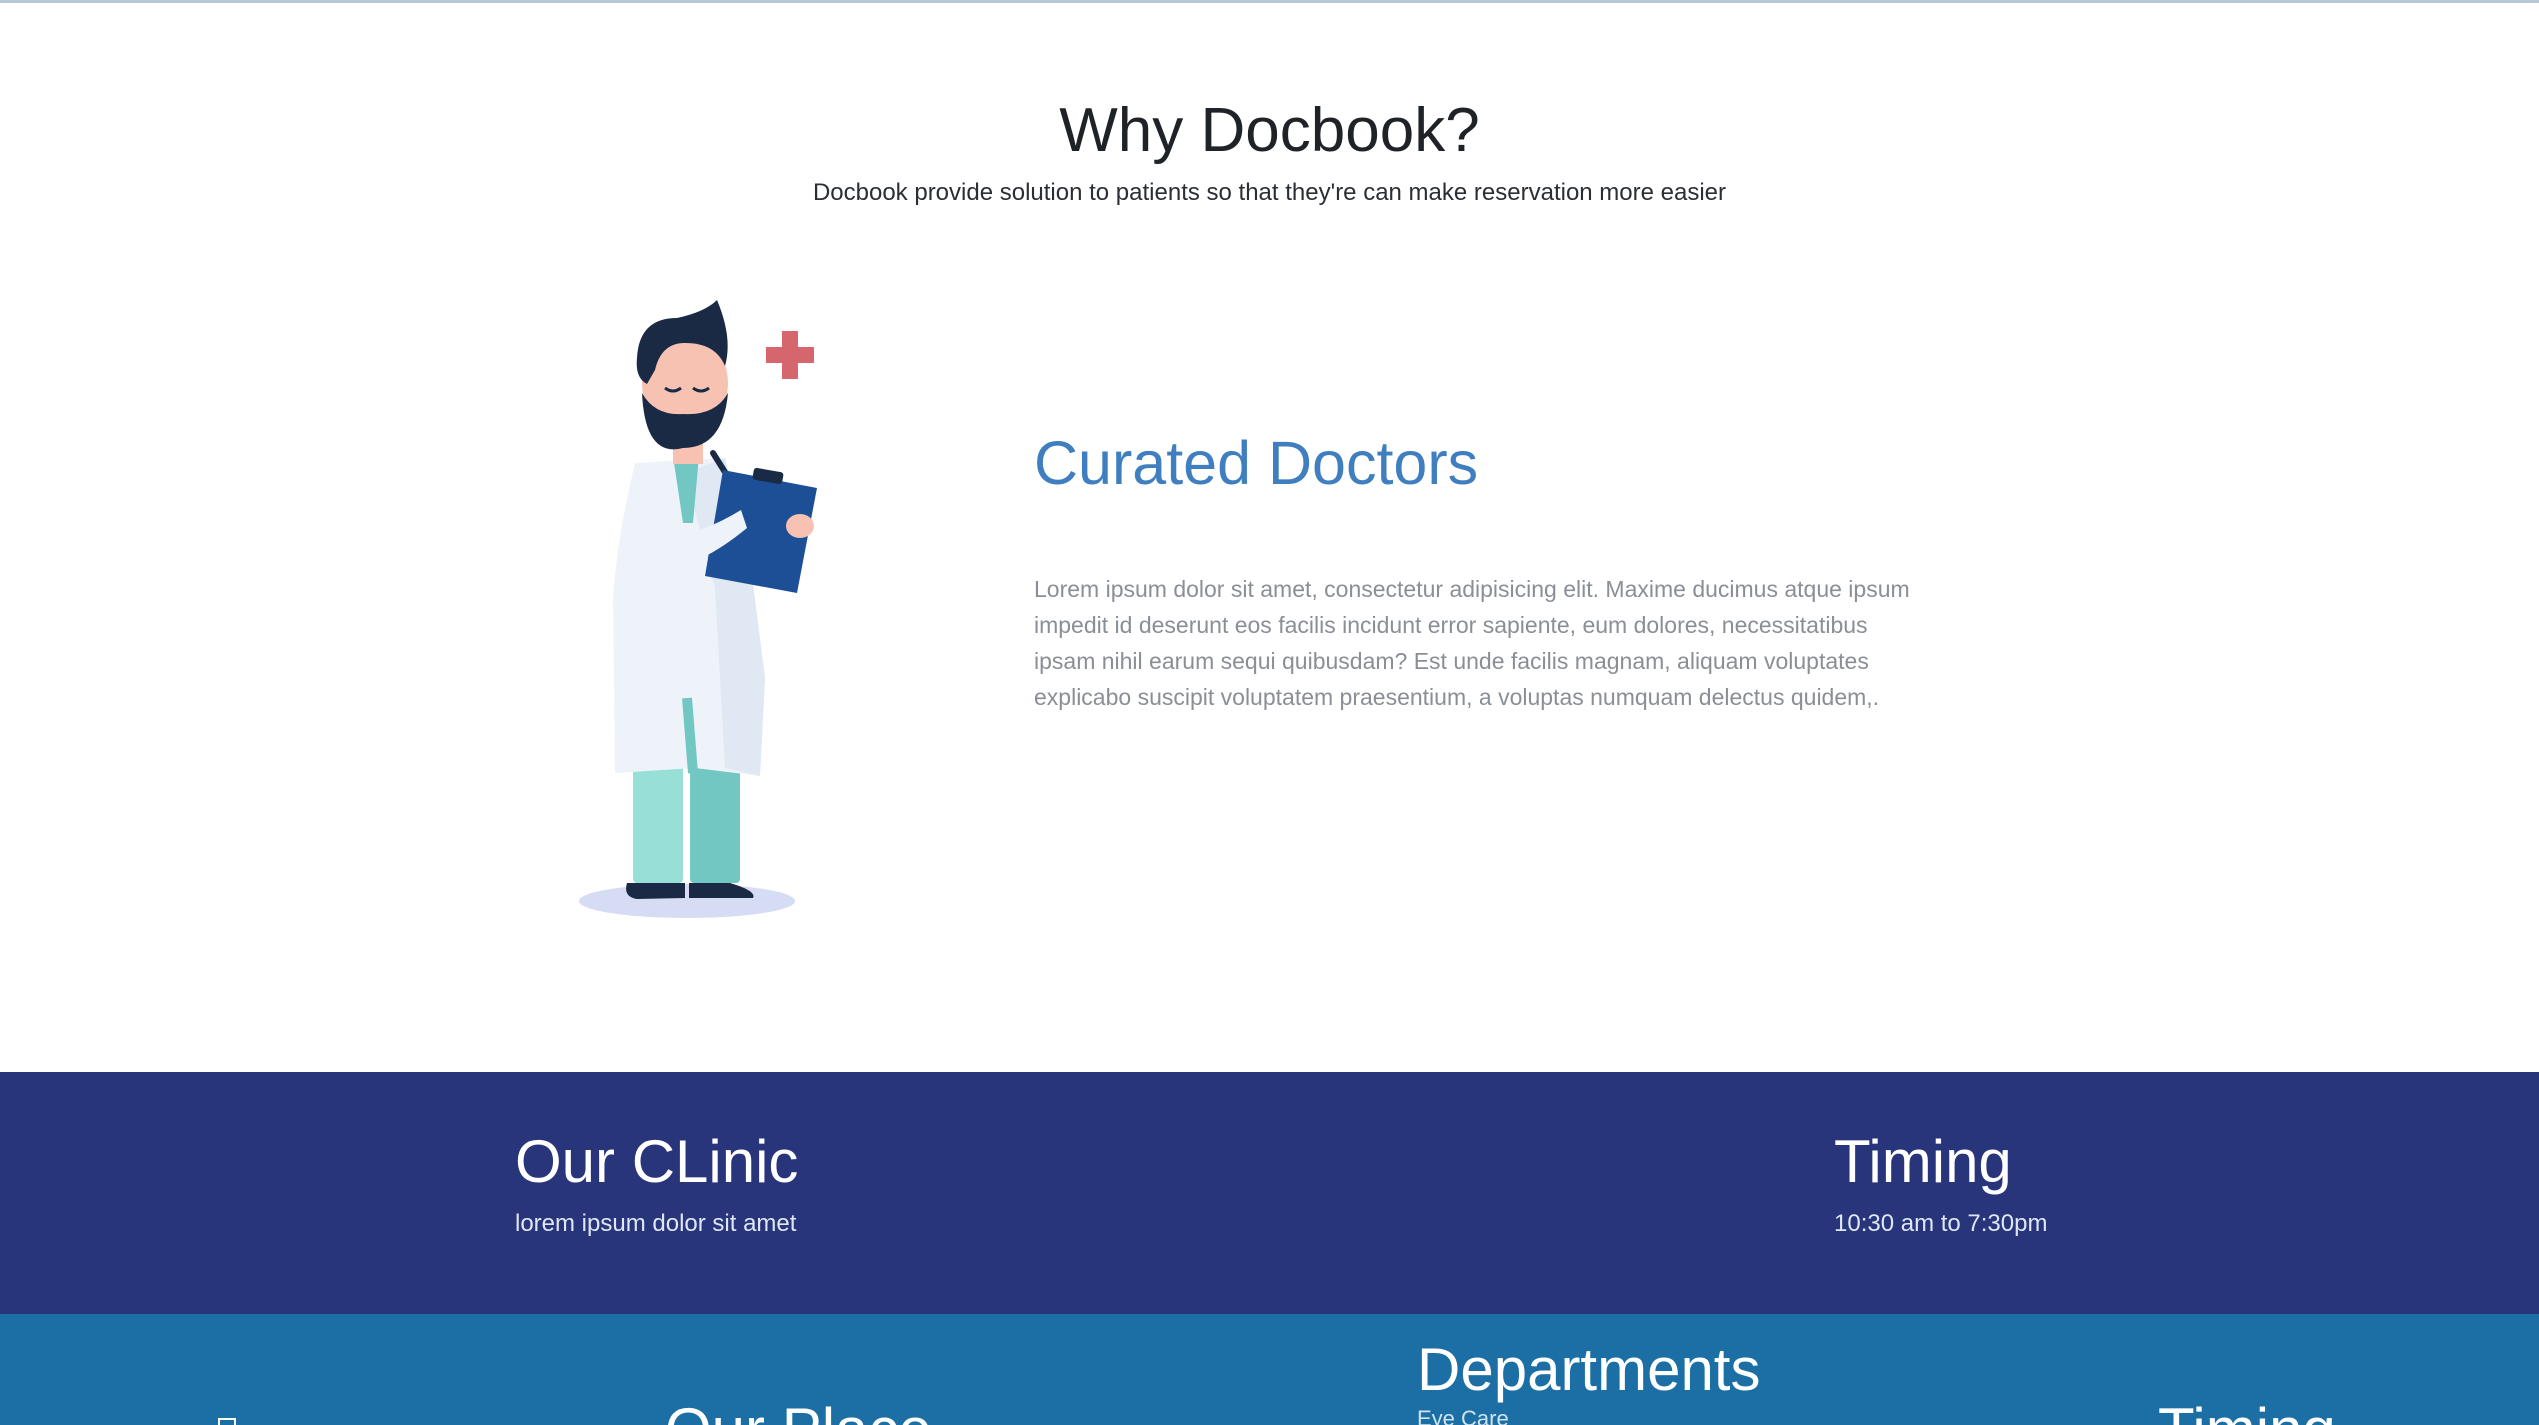  Describe the element at coordinates (1589, 1369) in the screenshot. I see `footer-departments-title: Departments` at that location.